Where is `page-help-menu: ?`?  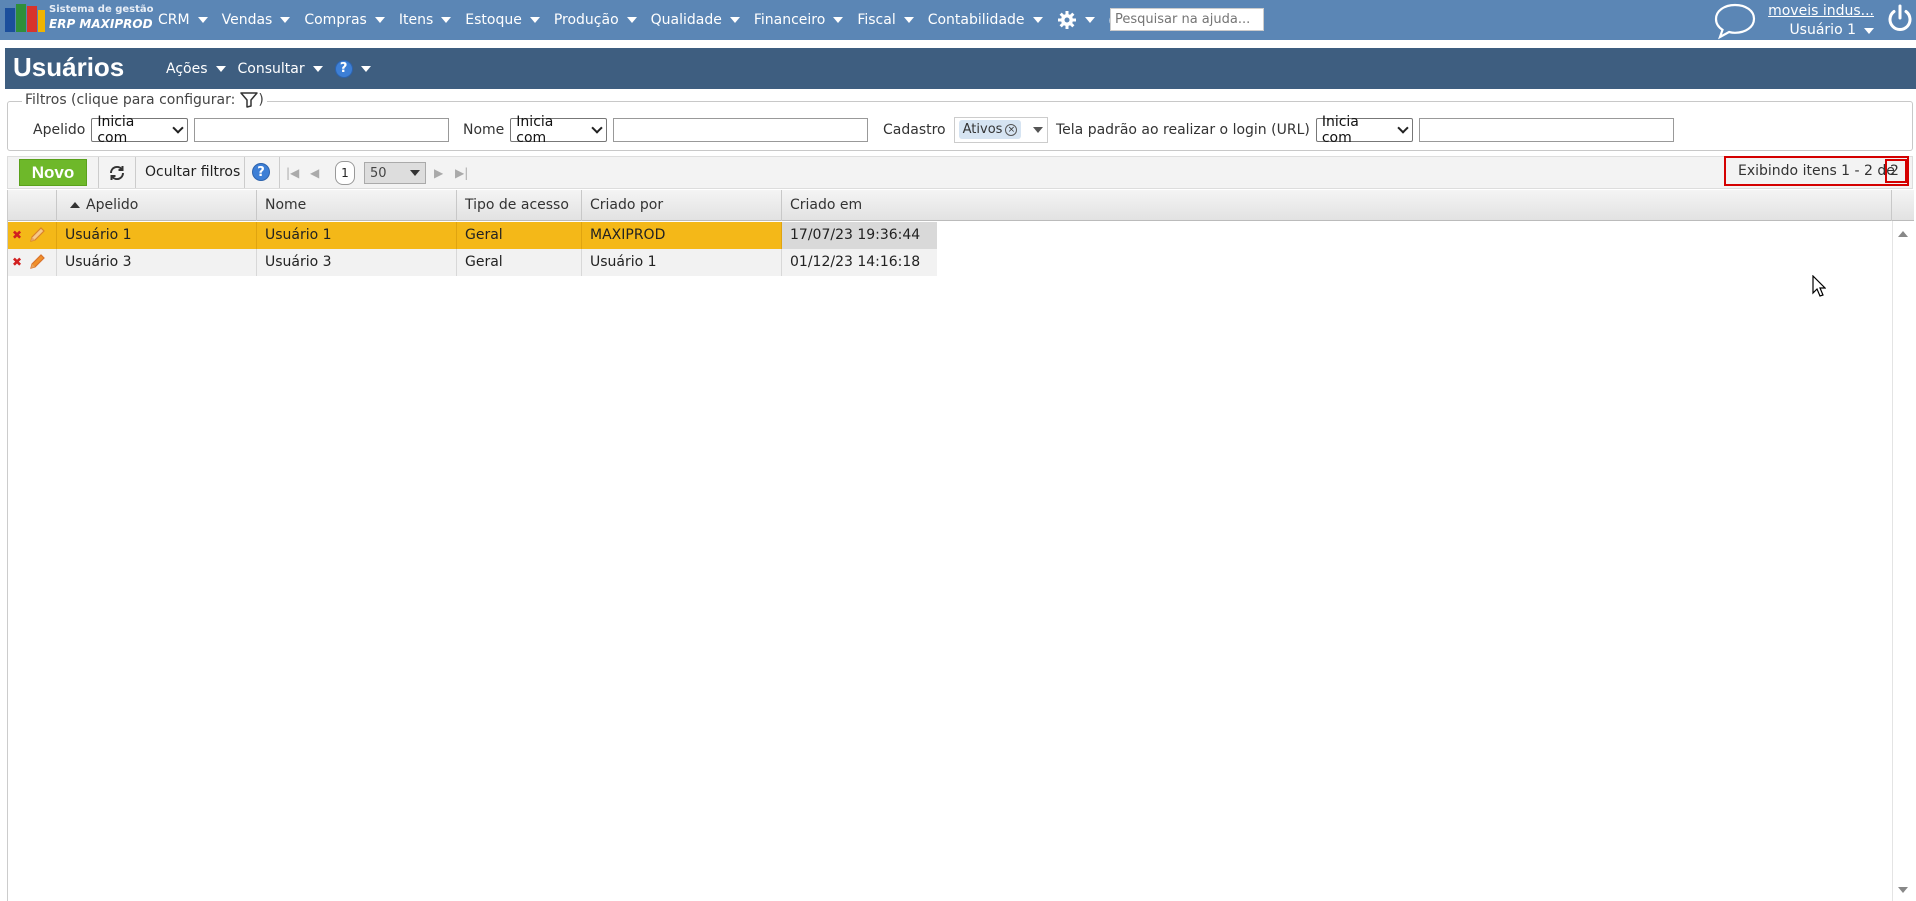 page-help-menu: ? is located at coordinates (352, 68).